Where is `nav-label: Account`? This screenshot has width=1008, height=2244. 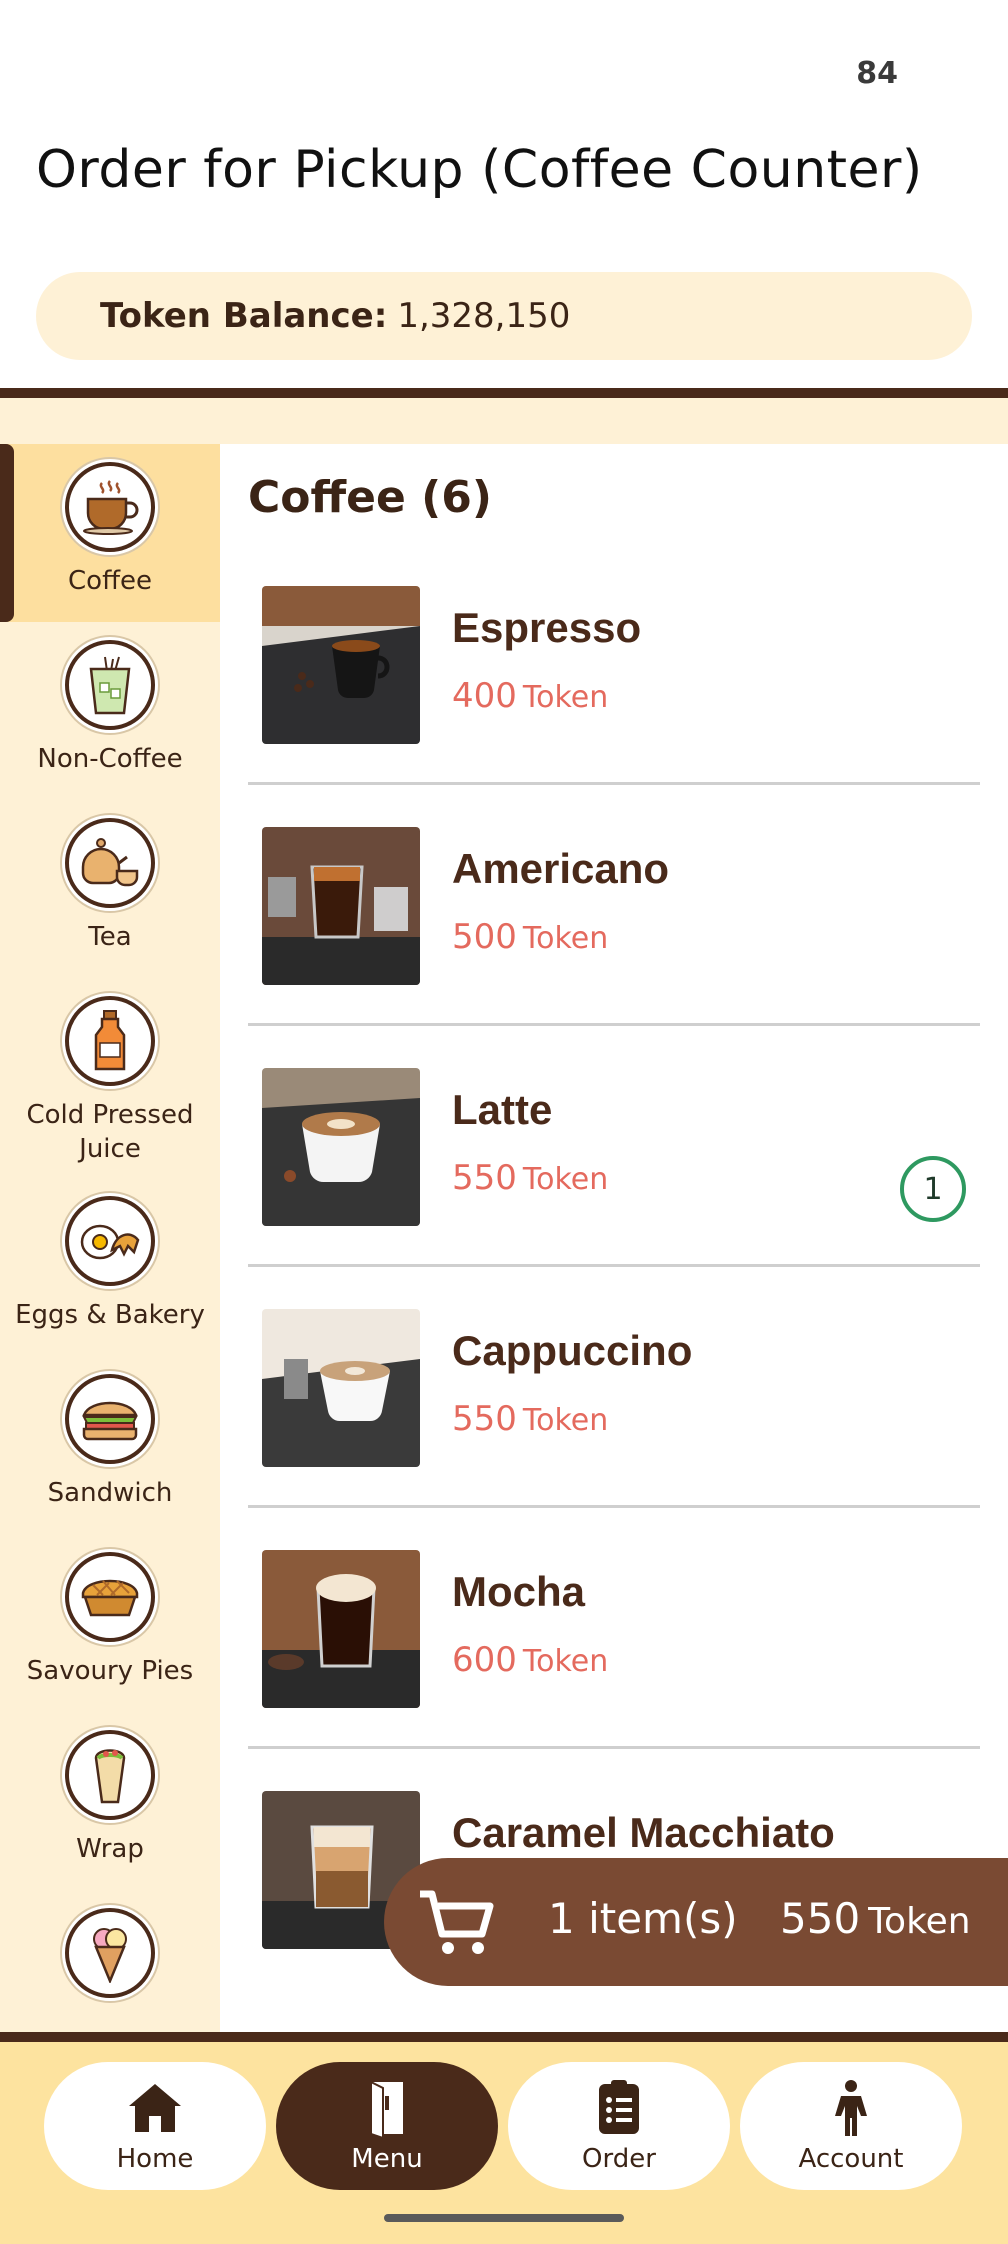
nav-label: Account is located at coordinates (851, 2159).